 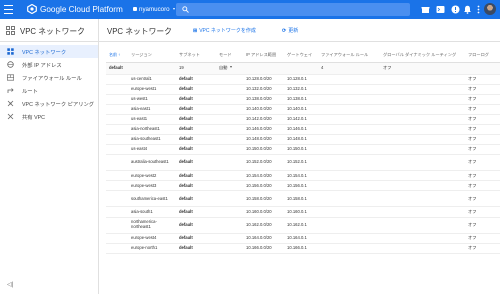 I want to click on subnet-region: europe-west3, so click(x=152, y=186).